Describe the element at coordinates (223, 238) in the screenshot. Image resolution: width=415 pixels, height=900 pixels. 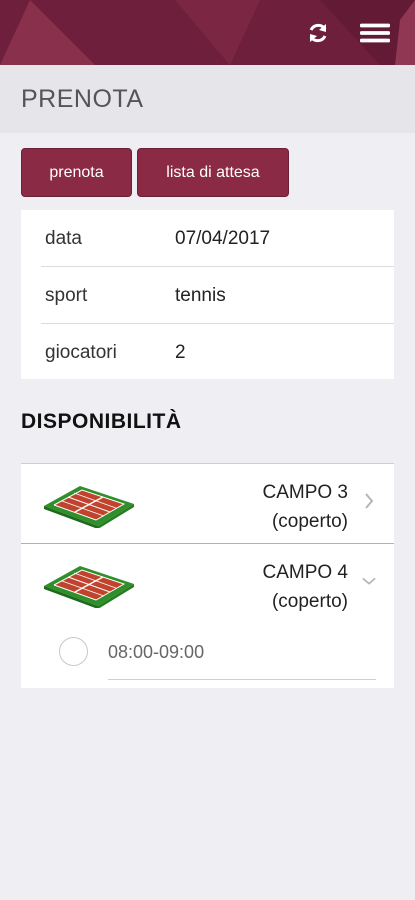
I see `date-value: 07/04/2017` at that location.